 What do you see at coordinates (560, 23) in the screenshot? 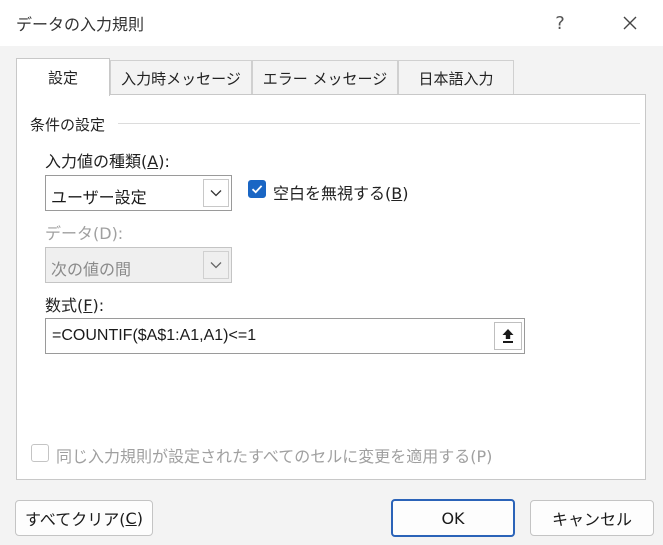
I see `help-button: ?` at bounding box center [560, 23].